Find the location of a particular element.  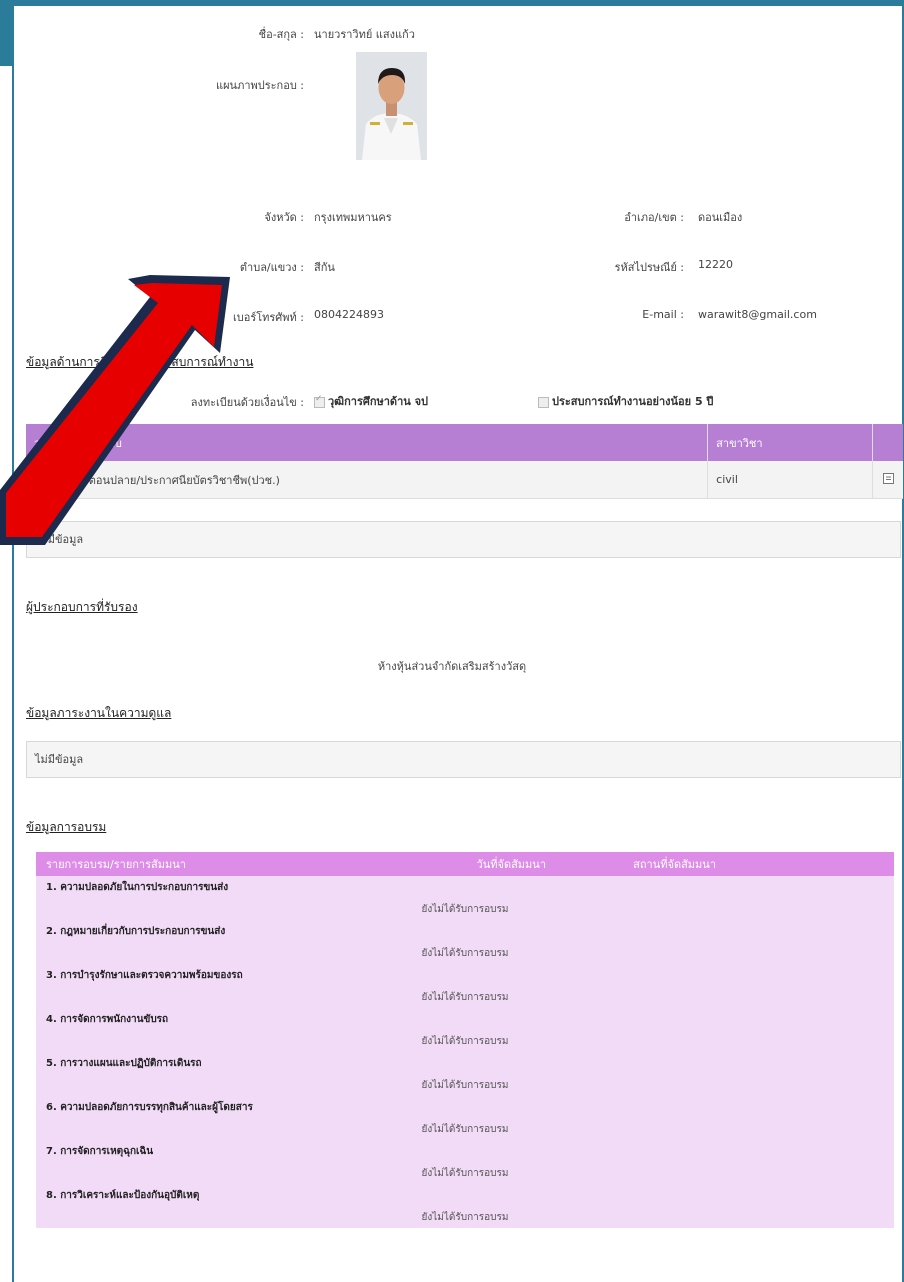

training-course-row: 8. การวิเคราะห์และป้องกันอุบัติเหตุ is located at coordinates (465, 1195).